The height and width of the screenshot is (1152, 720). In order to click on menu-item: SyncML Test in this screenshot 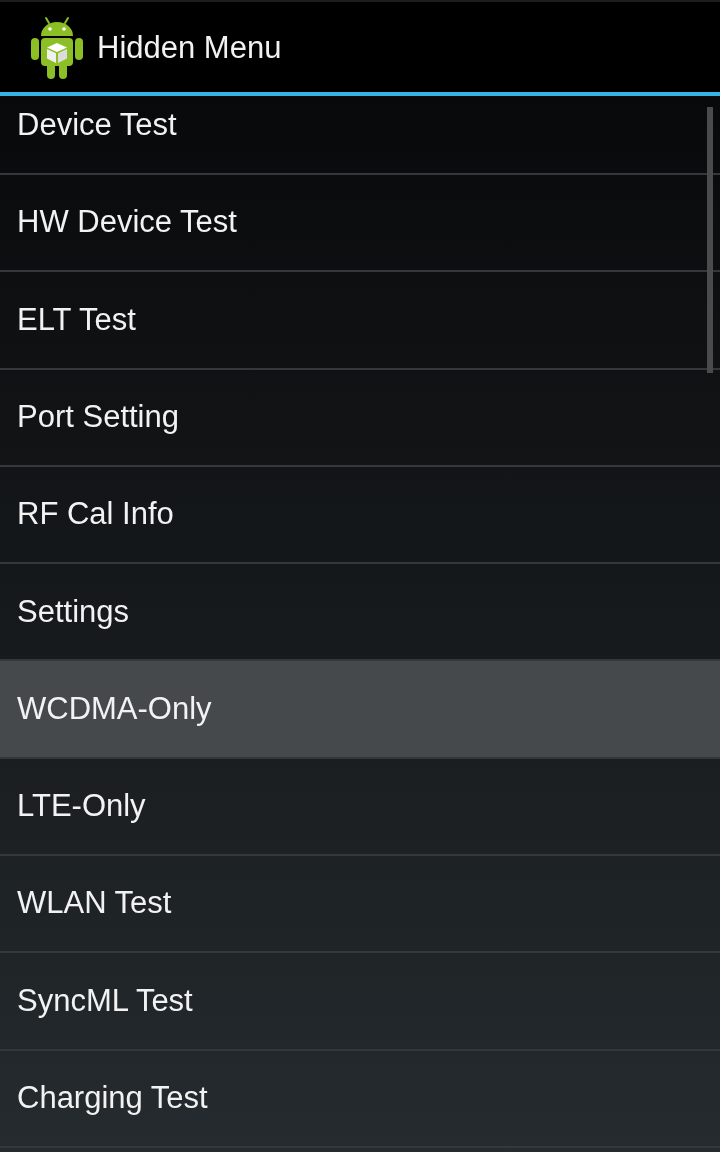, I will do `click(360, 1002)`.